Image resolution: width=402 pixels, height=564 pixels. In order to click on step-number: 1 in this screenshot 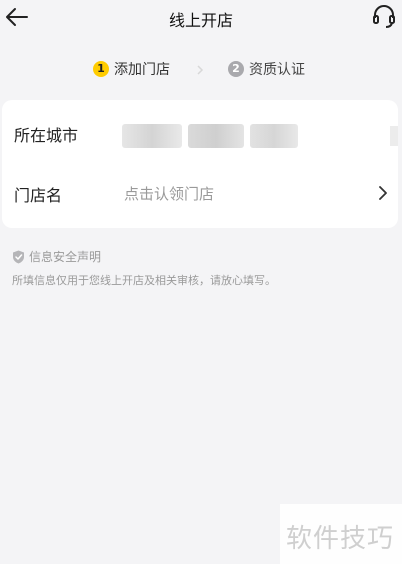, I will do `click(101, 69)`.